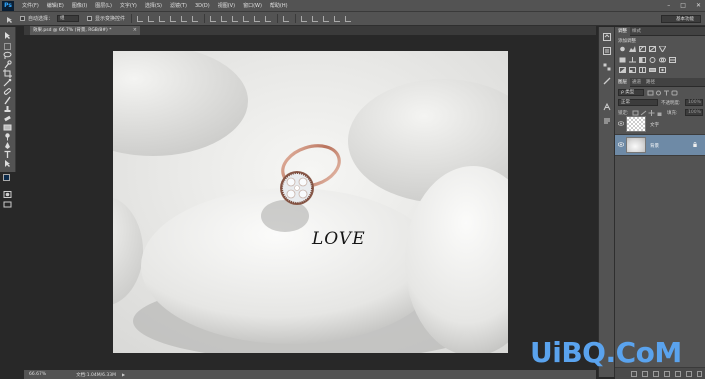 This screenshot has height=379, width=705. Describe the element at coordinates (638, 102) in the screenshot. I see `blend-mode-dropdown: 正常` at that location.